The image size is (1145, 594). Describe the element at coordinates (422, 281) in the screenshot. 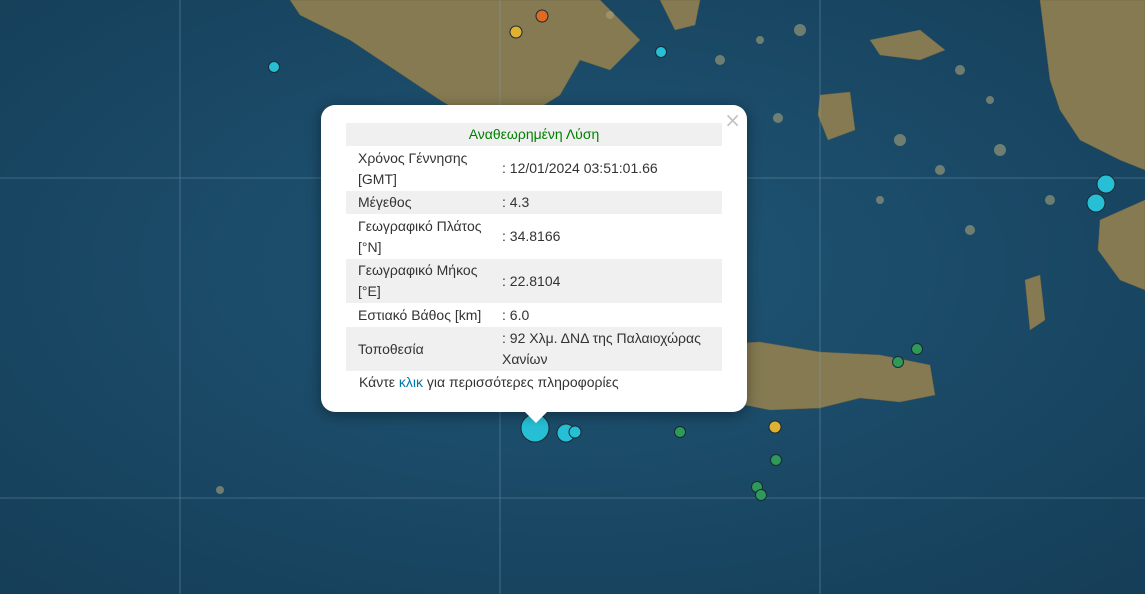

I see `row-label: Γεωγραφικό Μήκος [°E]` at that location.